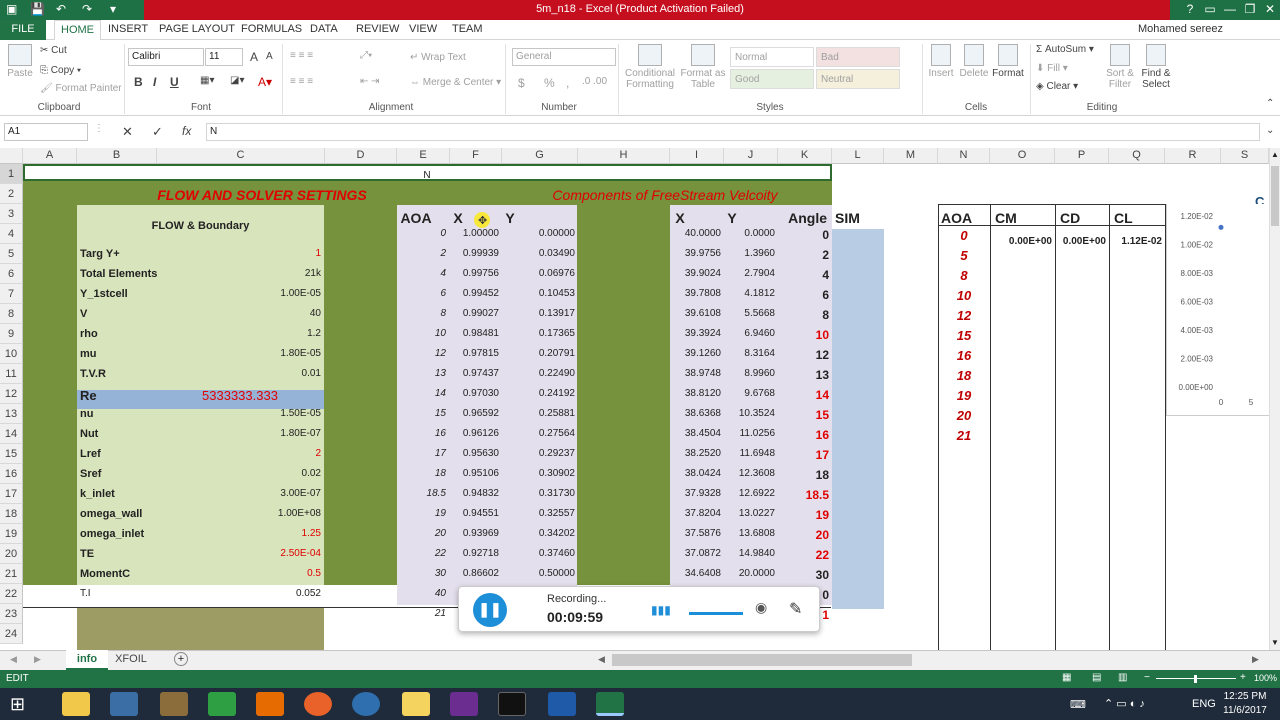  What do you see at coordinates (423, 434) in the screenshot?
I see `aoa-cell: 16` at bounding box center [423, 434].